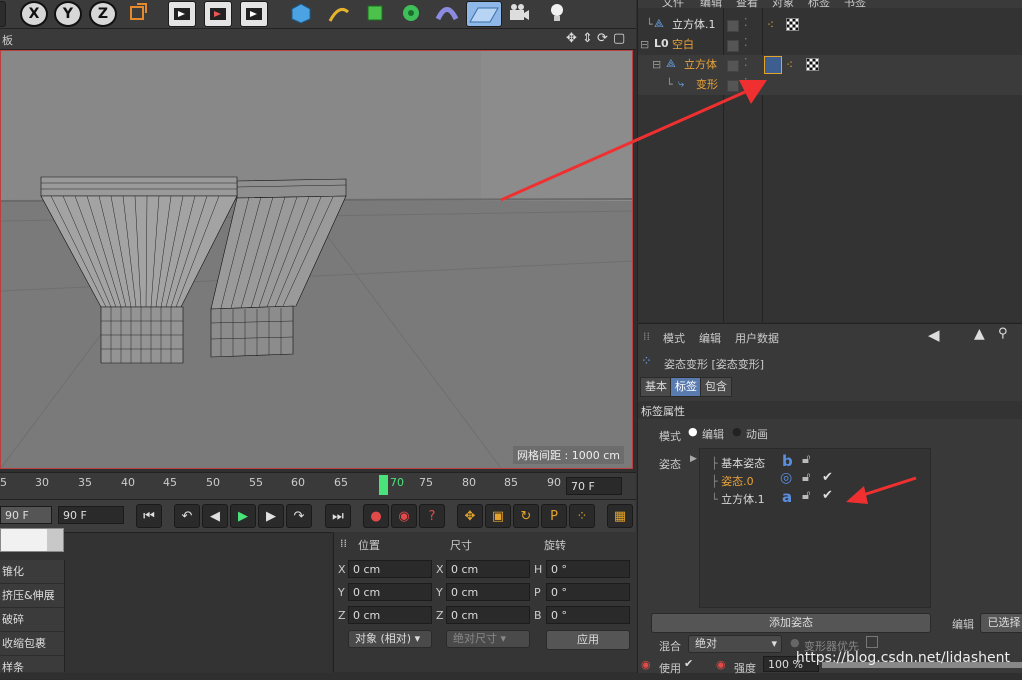 The image size is (1022, 680). Describe the element at coordinates (872, 642) in the screenshot. I see `deformer-priority-box` at that location.